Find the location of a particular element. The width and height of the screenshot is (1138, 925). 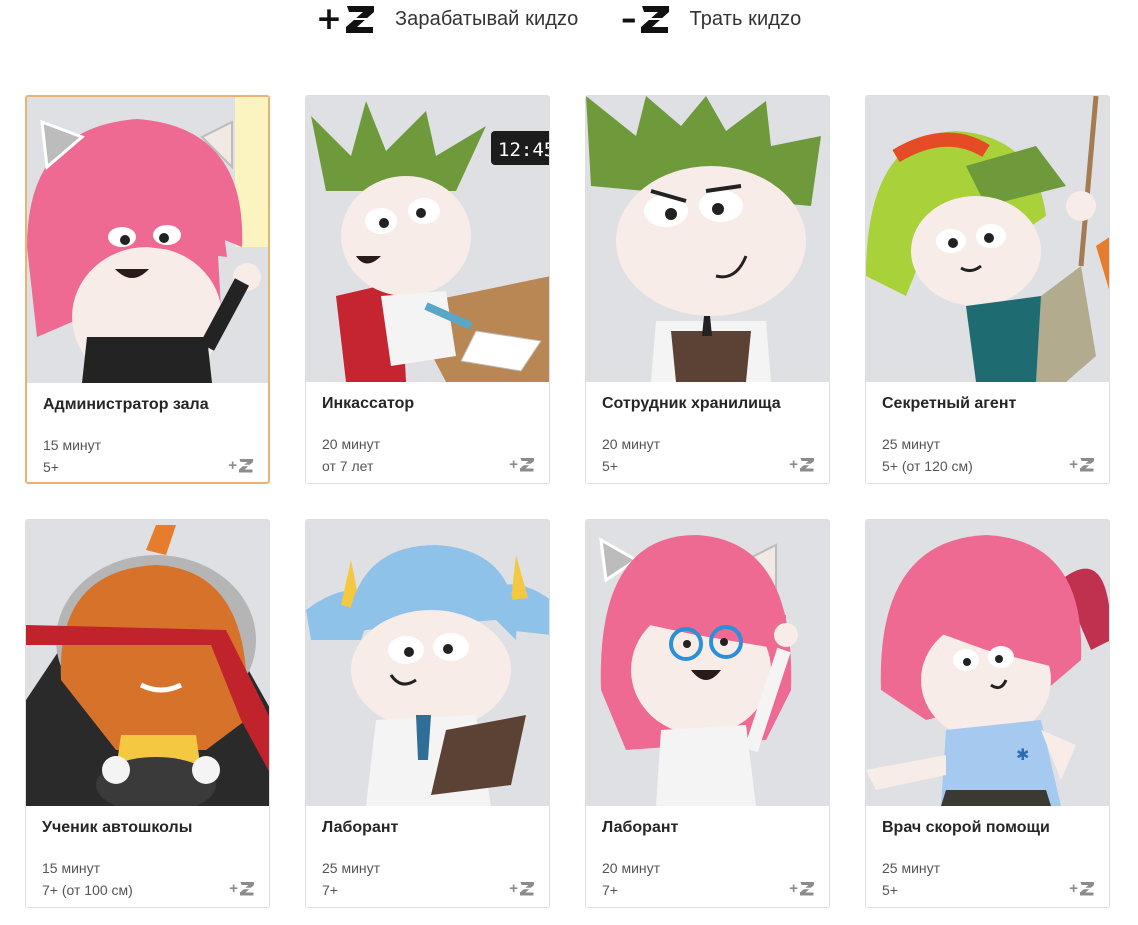

card-title: Врач скорой помощи is located at coordinates (966, 827).